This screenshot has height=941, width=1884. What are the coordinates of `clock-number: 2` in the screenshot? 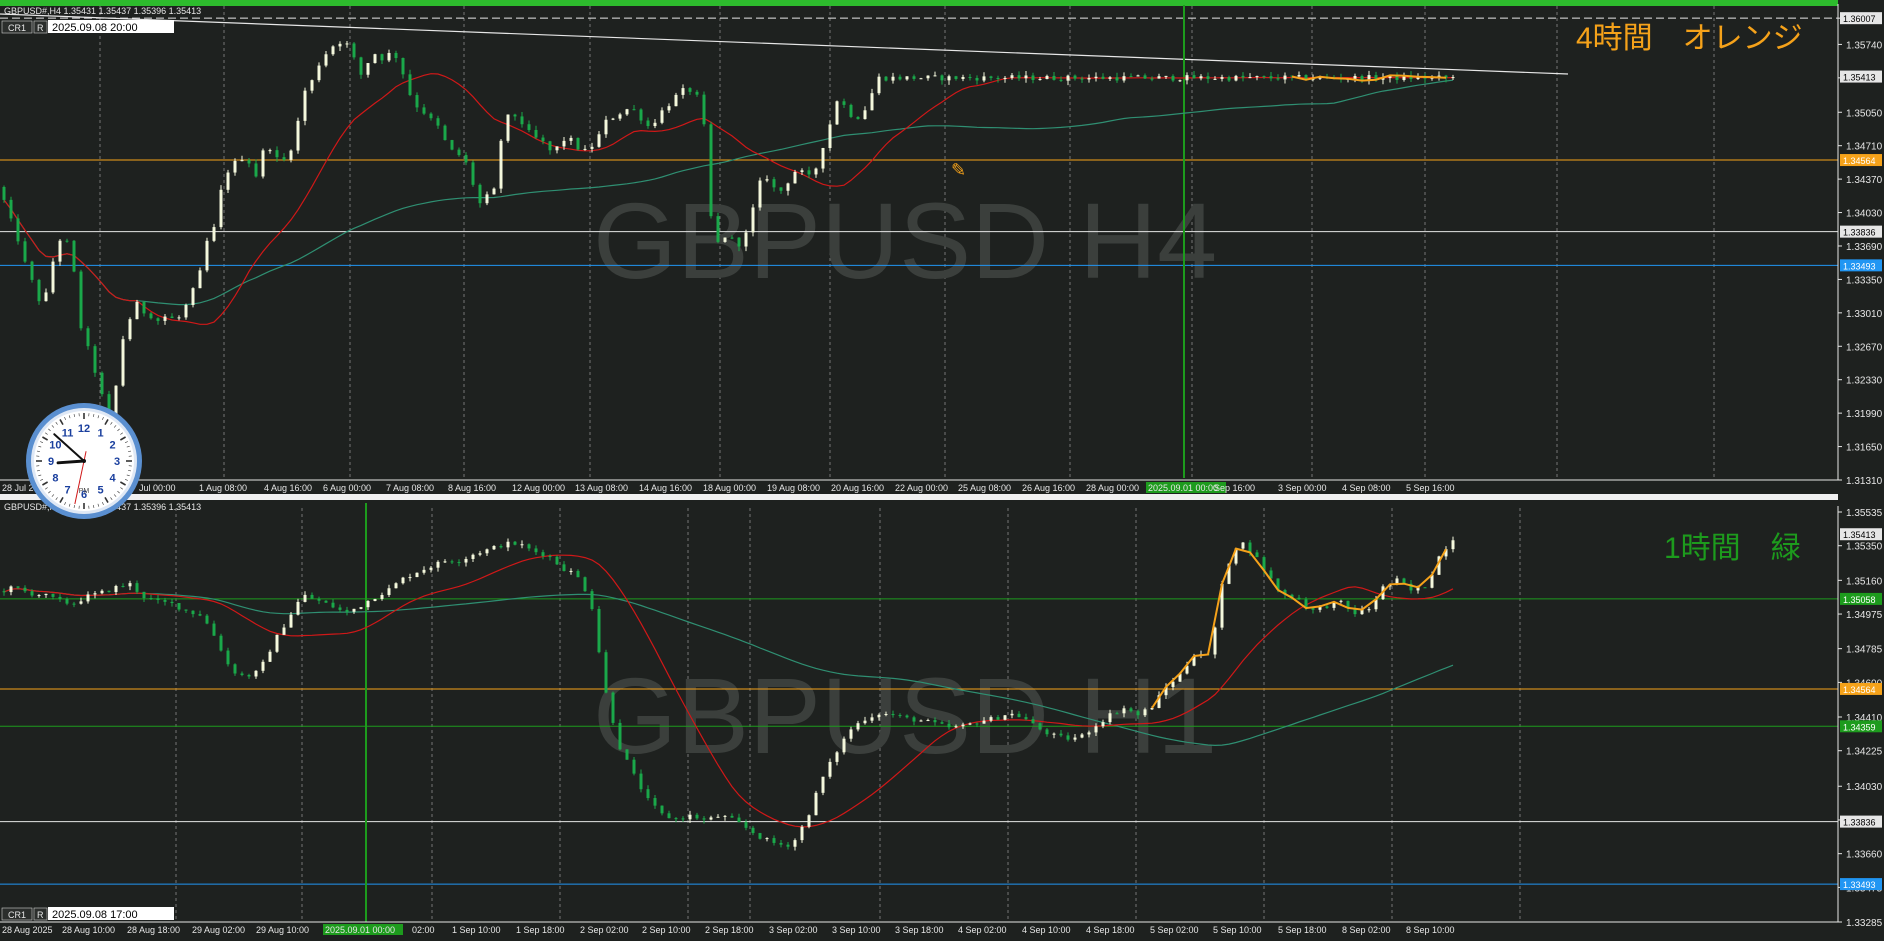 It's located at (113, 446).